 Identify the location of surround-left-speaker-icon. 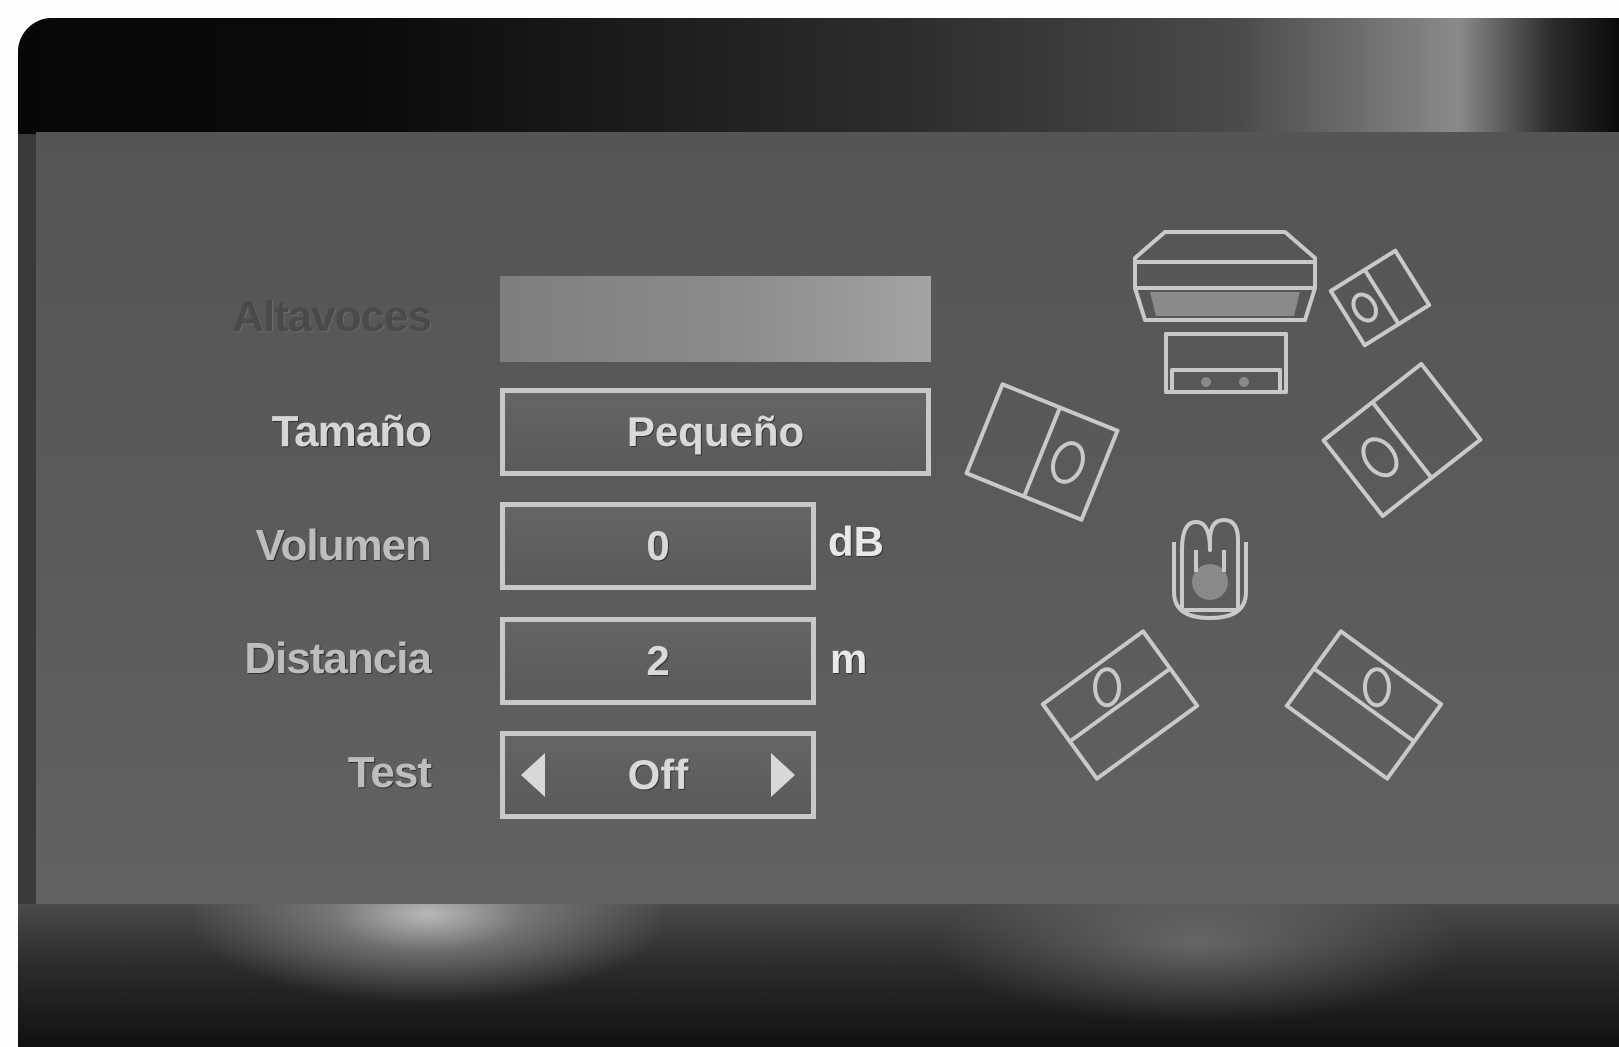
(1120, 705).